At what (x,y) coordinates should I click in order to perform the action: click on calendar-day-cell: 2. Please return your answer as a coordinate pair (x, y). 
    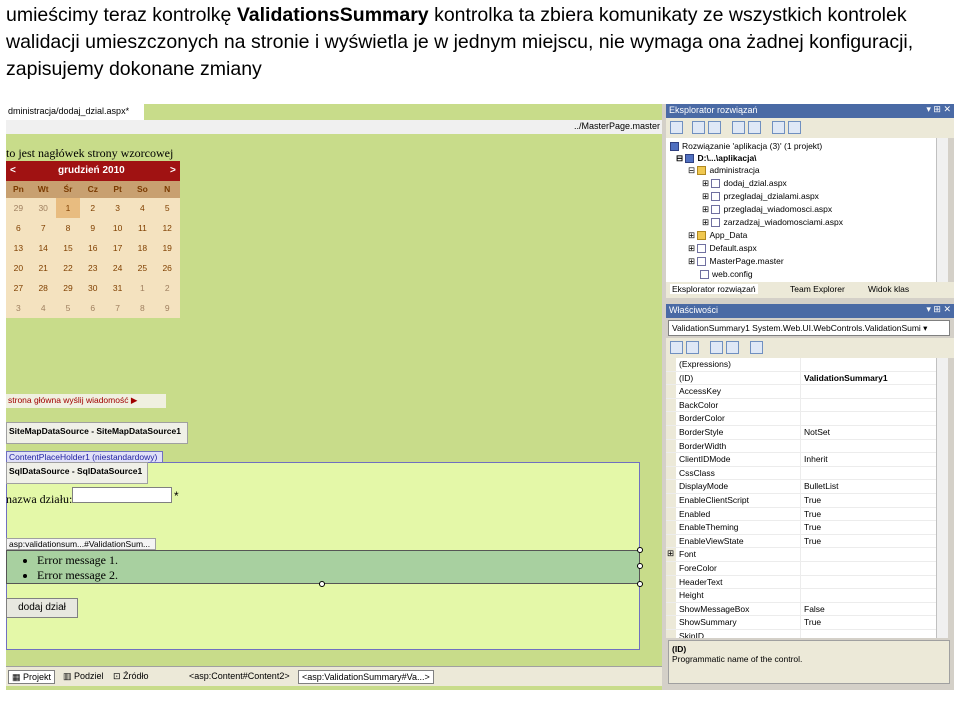
    Looking at the image, I should click on (167, 288).